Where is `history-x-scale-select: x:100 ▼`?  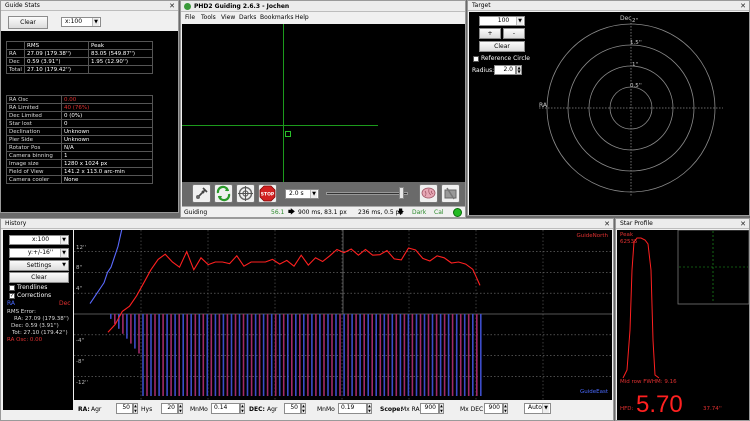 history-x-scale-select: x:100 ▼ is located at coordinates (39, 240).